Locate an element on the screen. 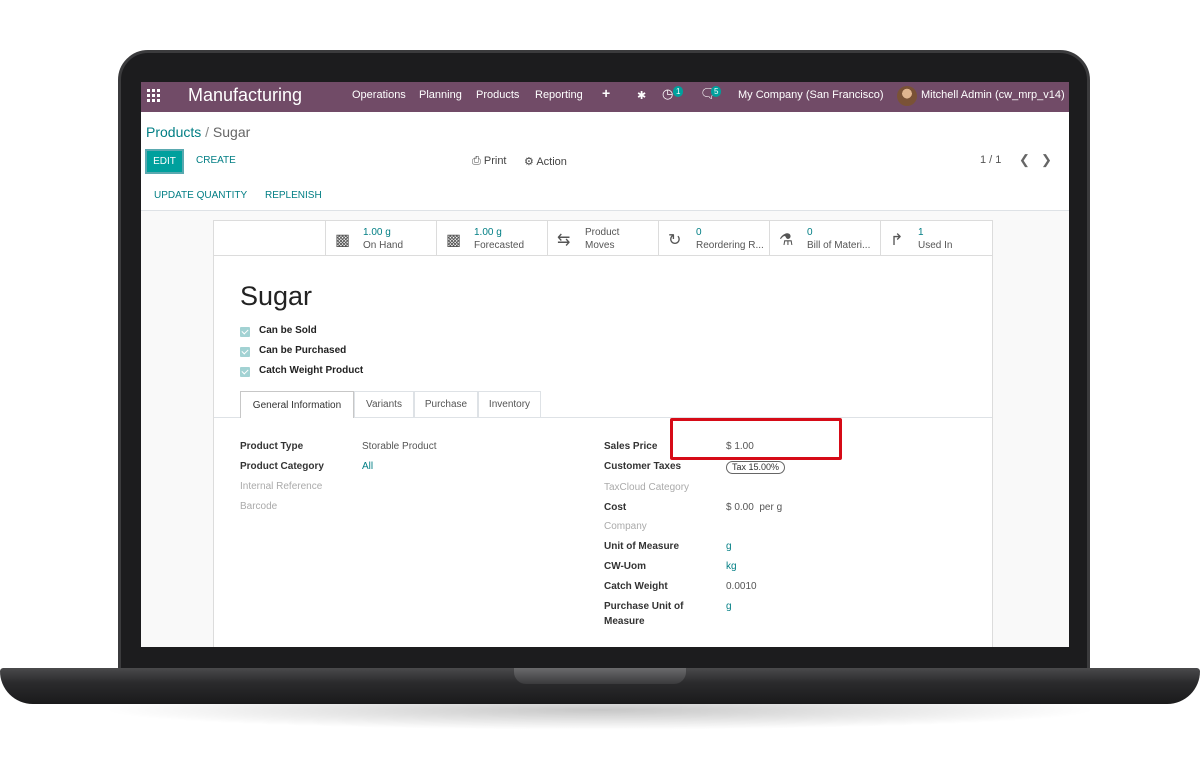 The image size is (1200, 766). smart-button-product-moves: ⇆ Product Moves is located at coordinates (602, 238).